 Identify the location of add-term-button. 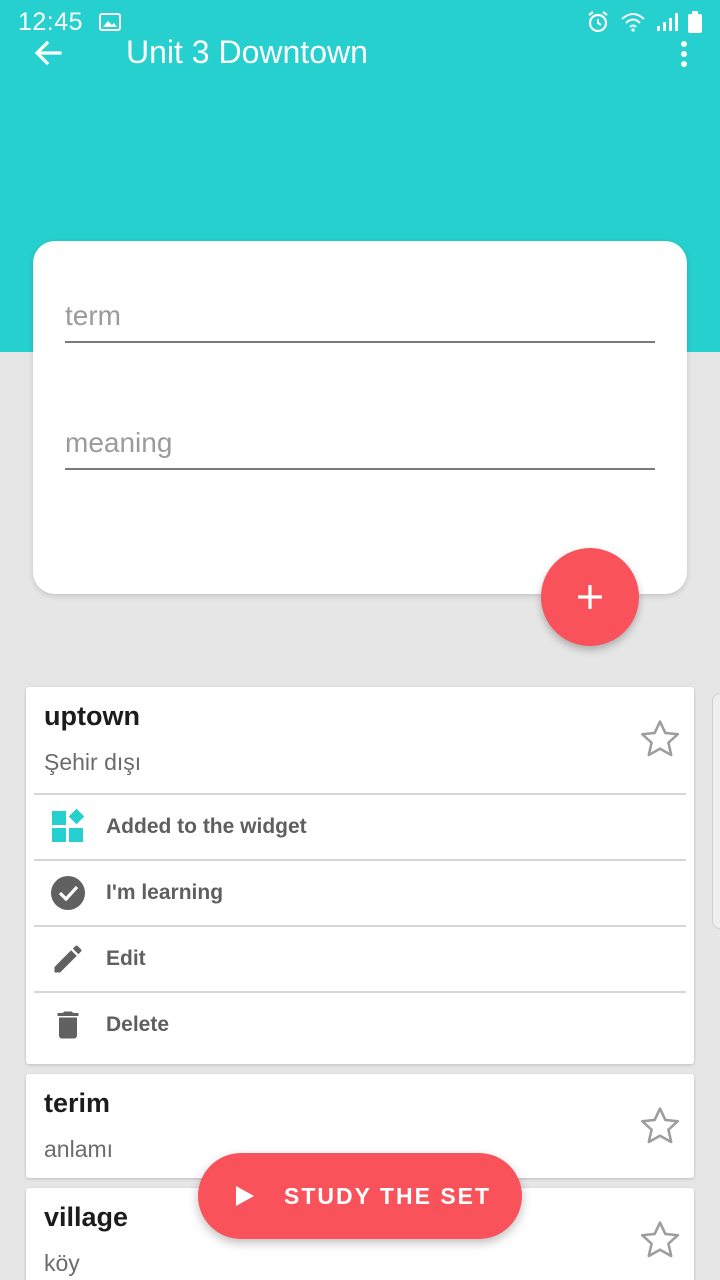
(590, 597).